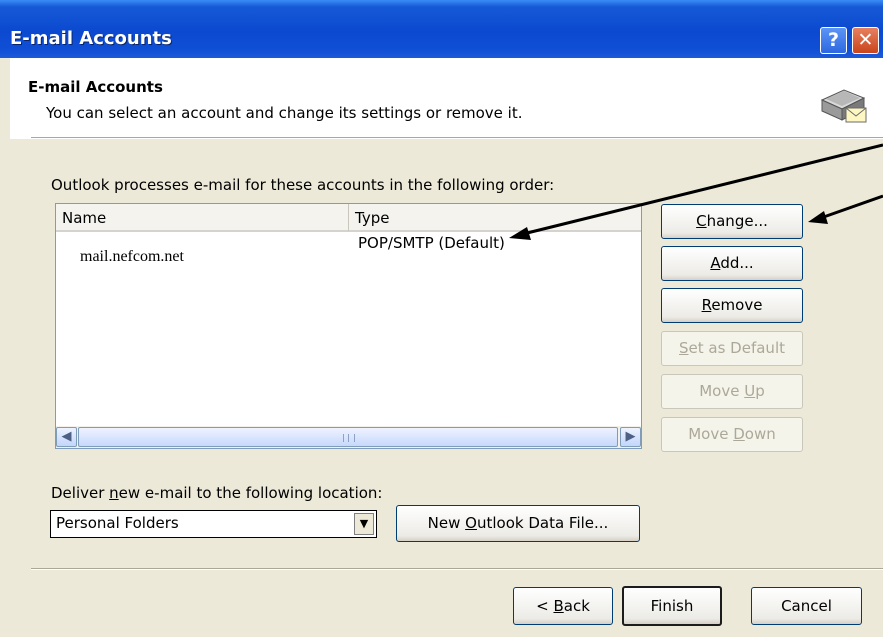 This screenshot has height=637, width=883. I want to click on chevron-down-icon: ▼, so click(364, 524).